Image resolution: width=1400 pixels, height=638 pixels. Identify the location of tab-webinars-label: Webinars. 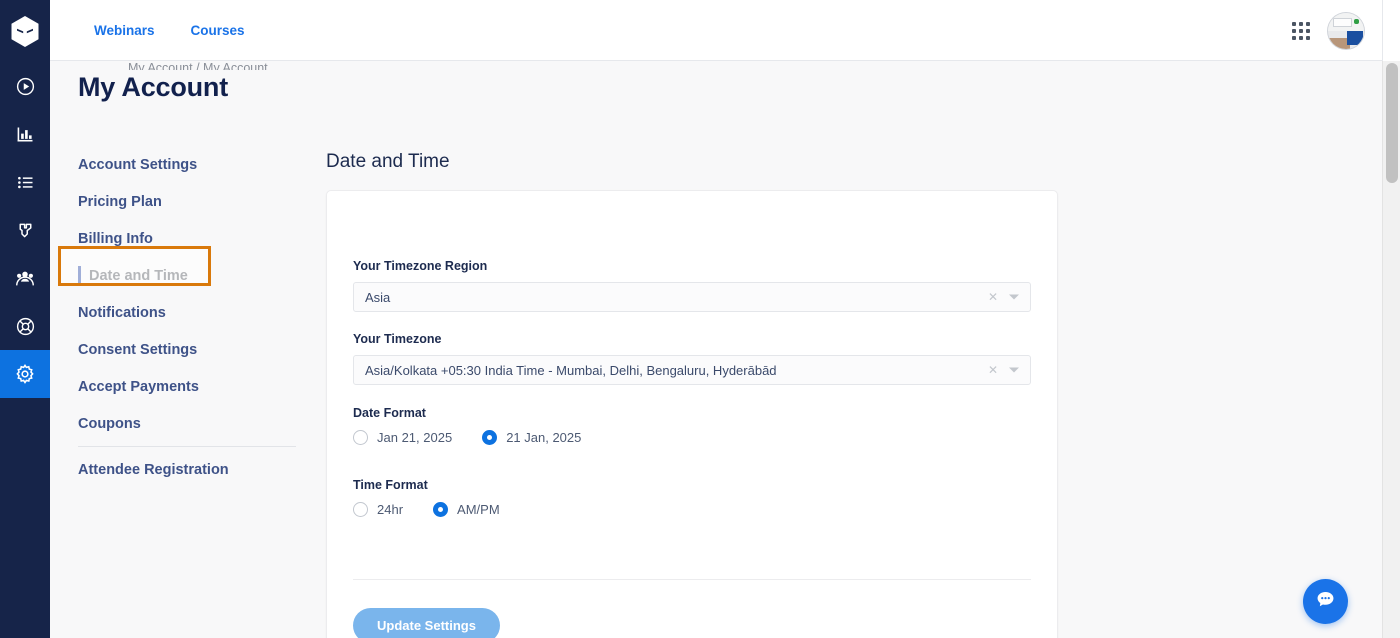
(124, 30).